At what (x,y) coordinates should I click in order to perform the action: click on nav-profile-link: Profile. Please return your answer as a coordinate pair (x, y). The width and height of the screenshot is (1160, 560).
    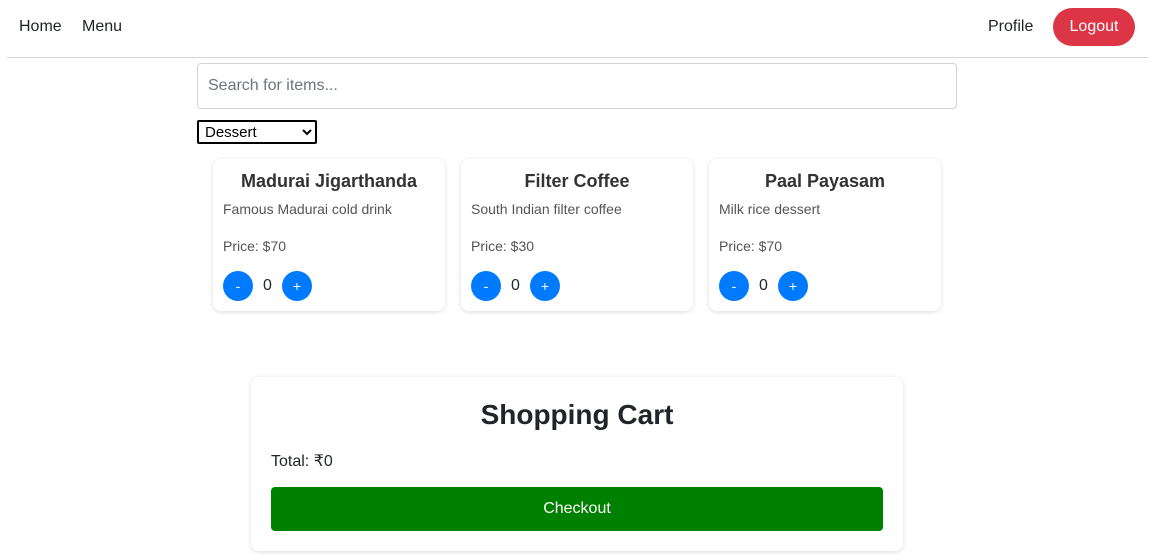
    Looking at the image, I should click on (1010, 27).